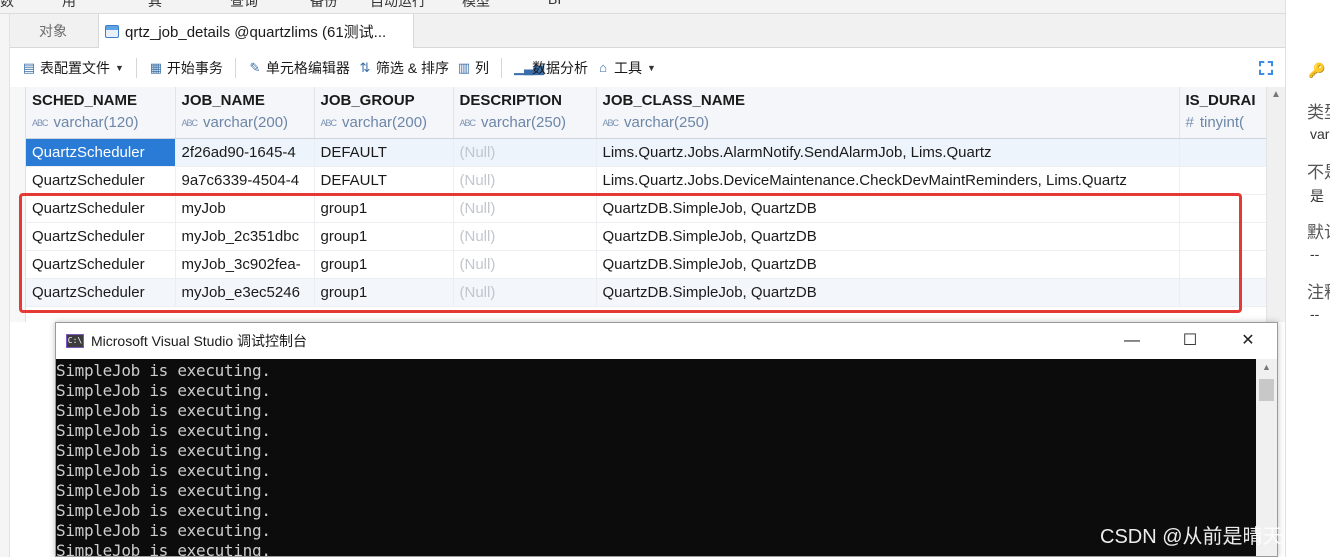 This screenshot has width=1330, height=557. Describe the element at coordinates (245, 152) in the screenshot. I see `table-cell: 2f26ad90-1645-4` at that location.